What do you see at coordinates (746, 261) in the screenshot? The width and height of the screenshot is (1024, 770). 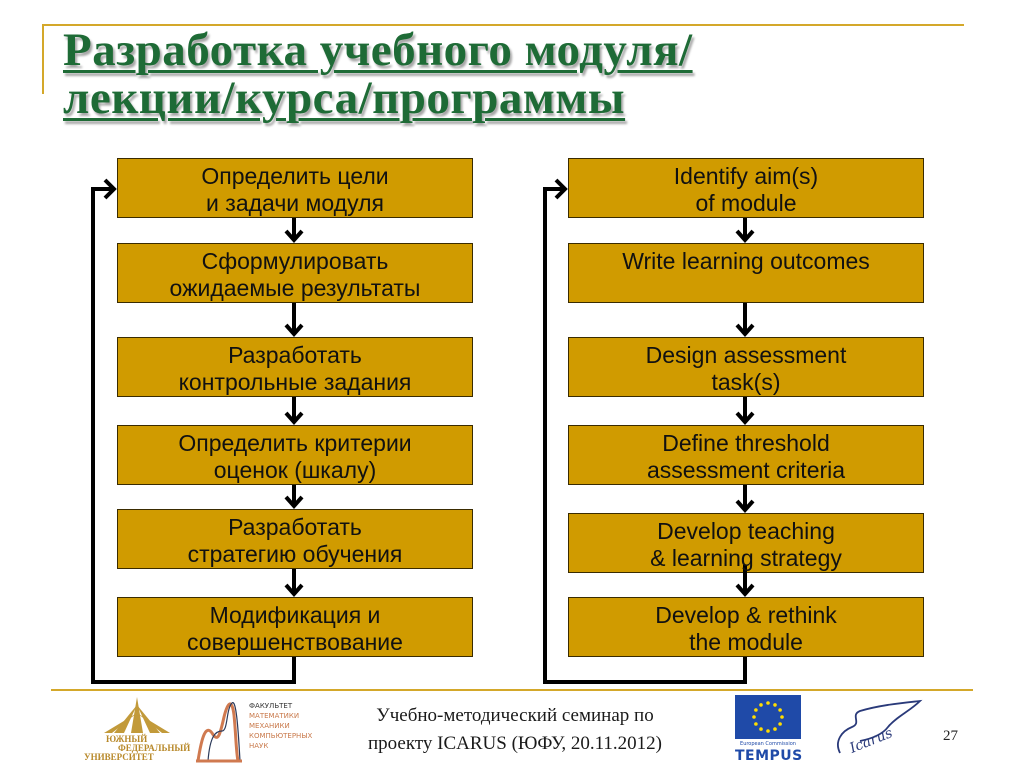 I see `en-step-2-line-1: Write learning outcomes` at bounding box center [746, 261].